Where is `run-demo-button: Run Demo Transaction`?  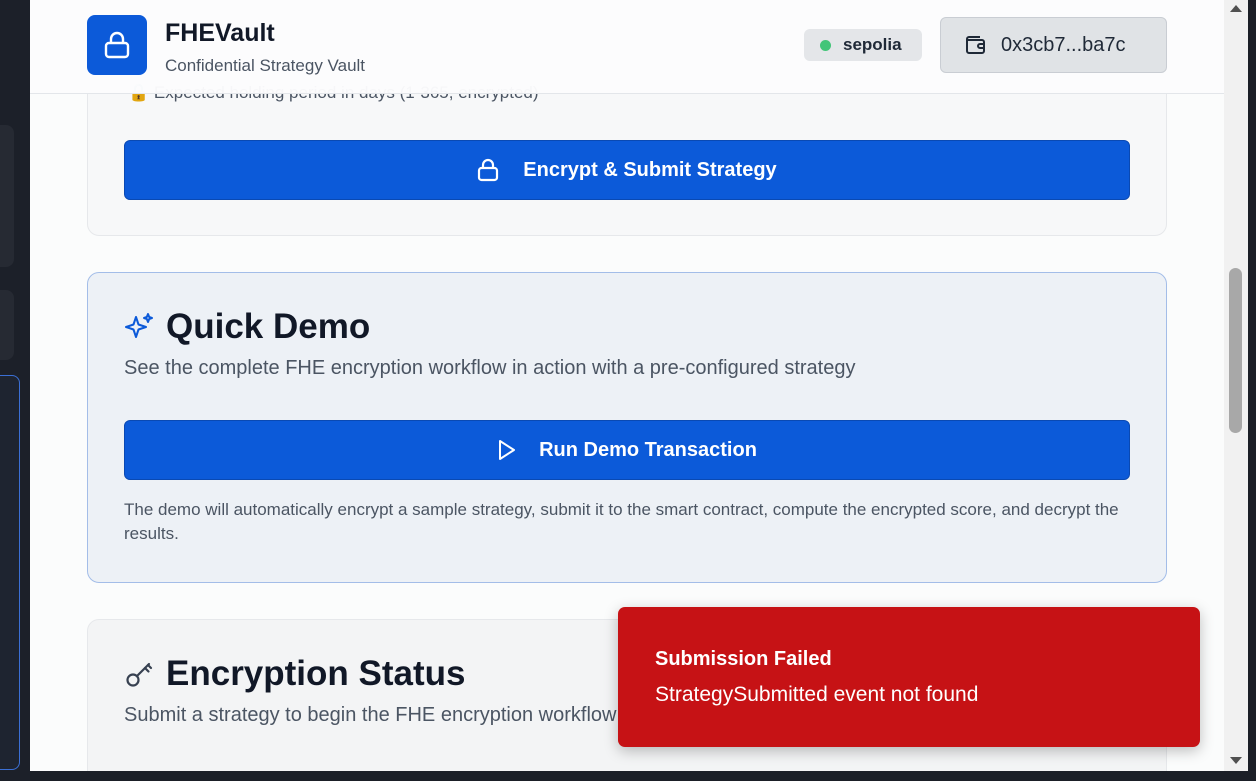
run-demo-button: Run Demo Transaction is located at coordinates (627, 450).